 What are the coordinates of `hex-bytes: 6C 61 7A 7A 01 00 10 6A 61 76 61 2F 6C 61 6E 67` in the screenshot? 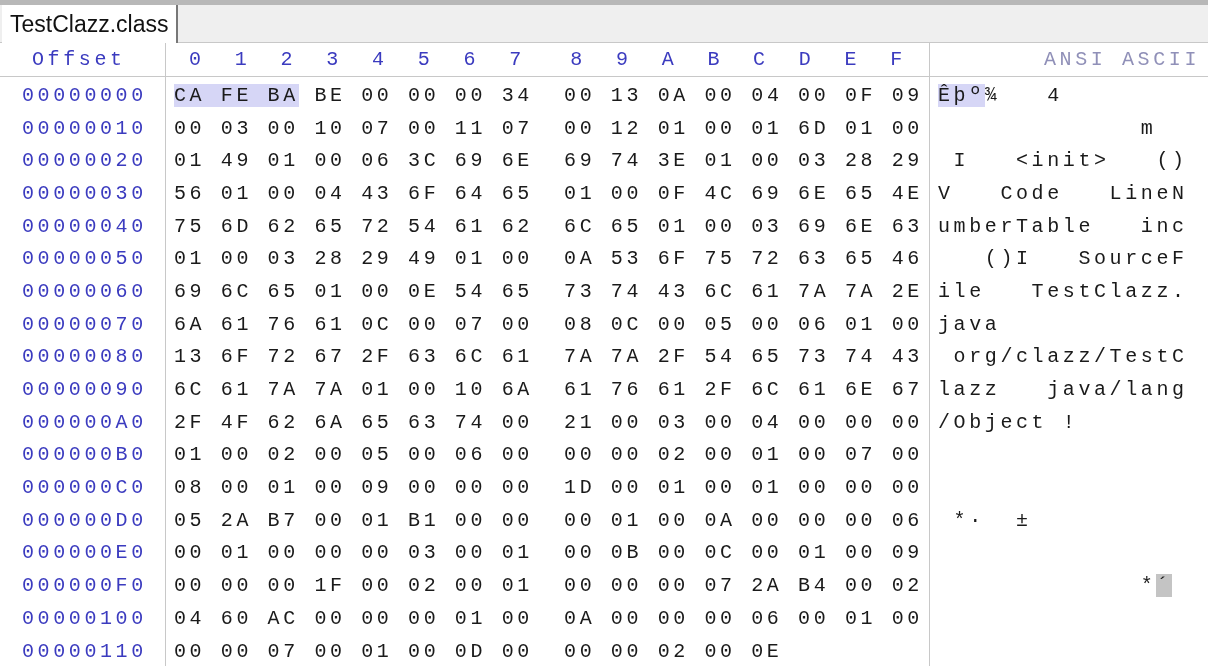 It's located at (548, 390).